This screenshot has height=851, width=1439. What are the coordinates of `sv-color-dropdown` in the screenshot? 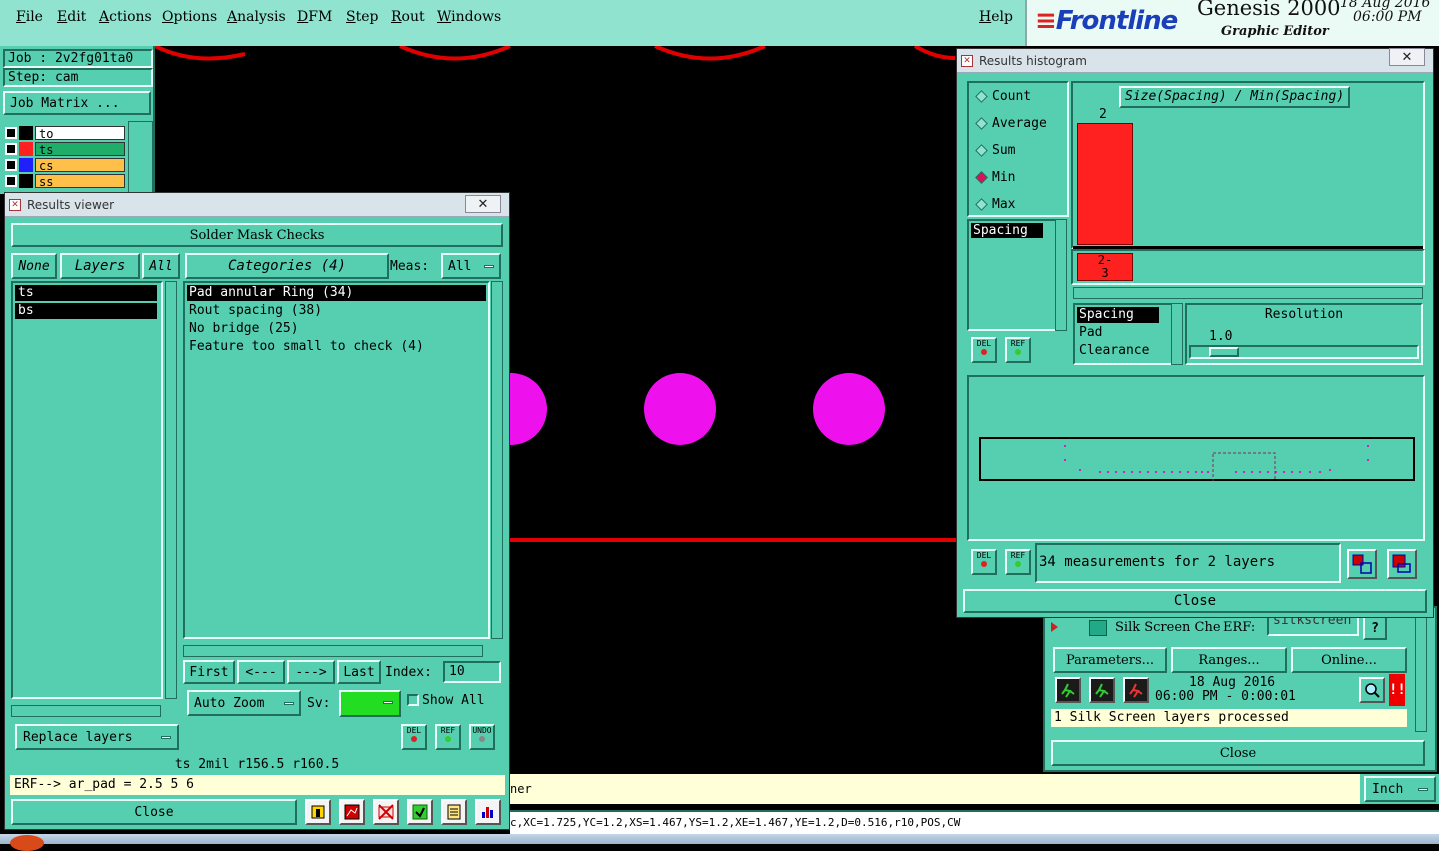 It's located at (370, 703).